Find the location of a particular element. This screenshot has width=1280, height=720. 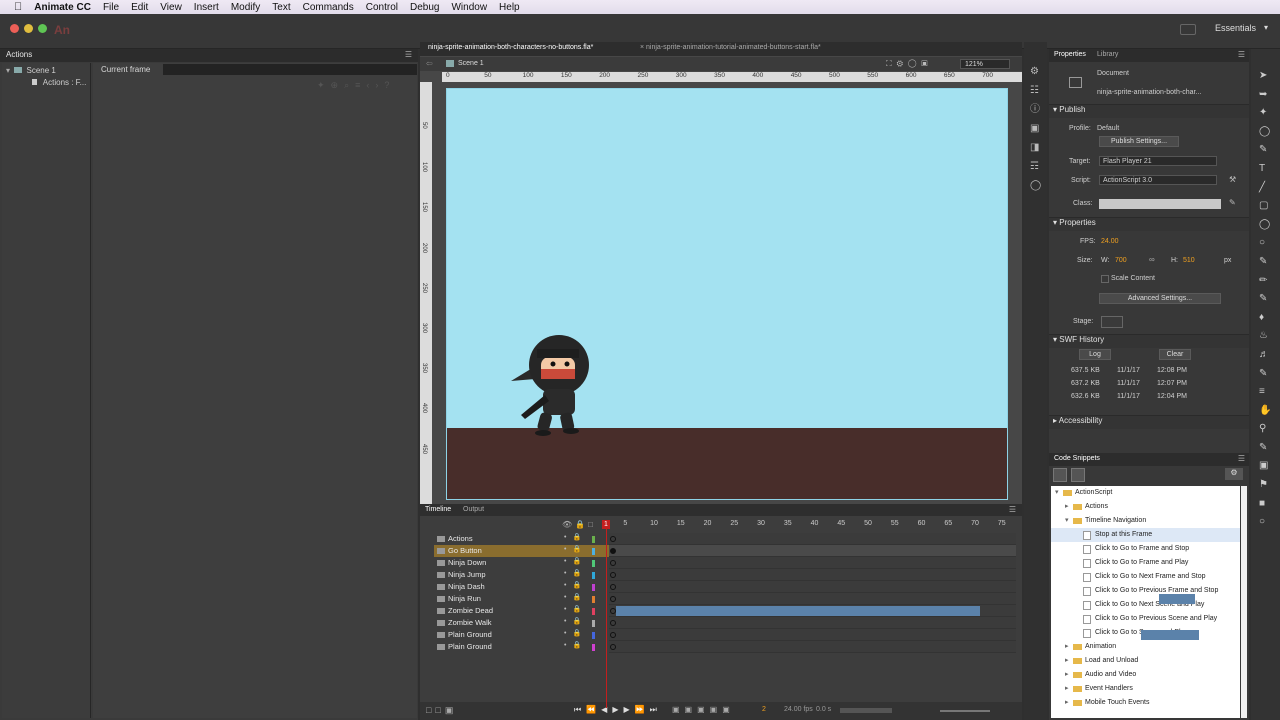

section-swf-history: ▾ SWF History is located at coordinates (1149, 341).